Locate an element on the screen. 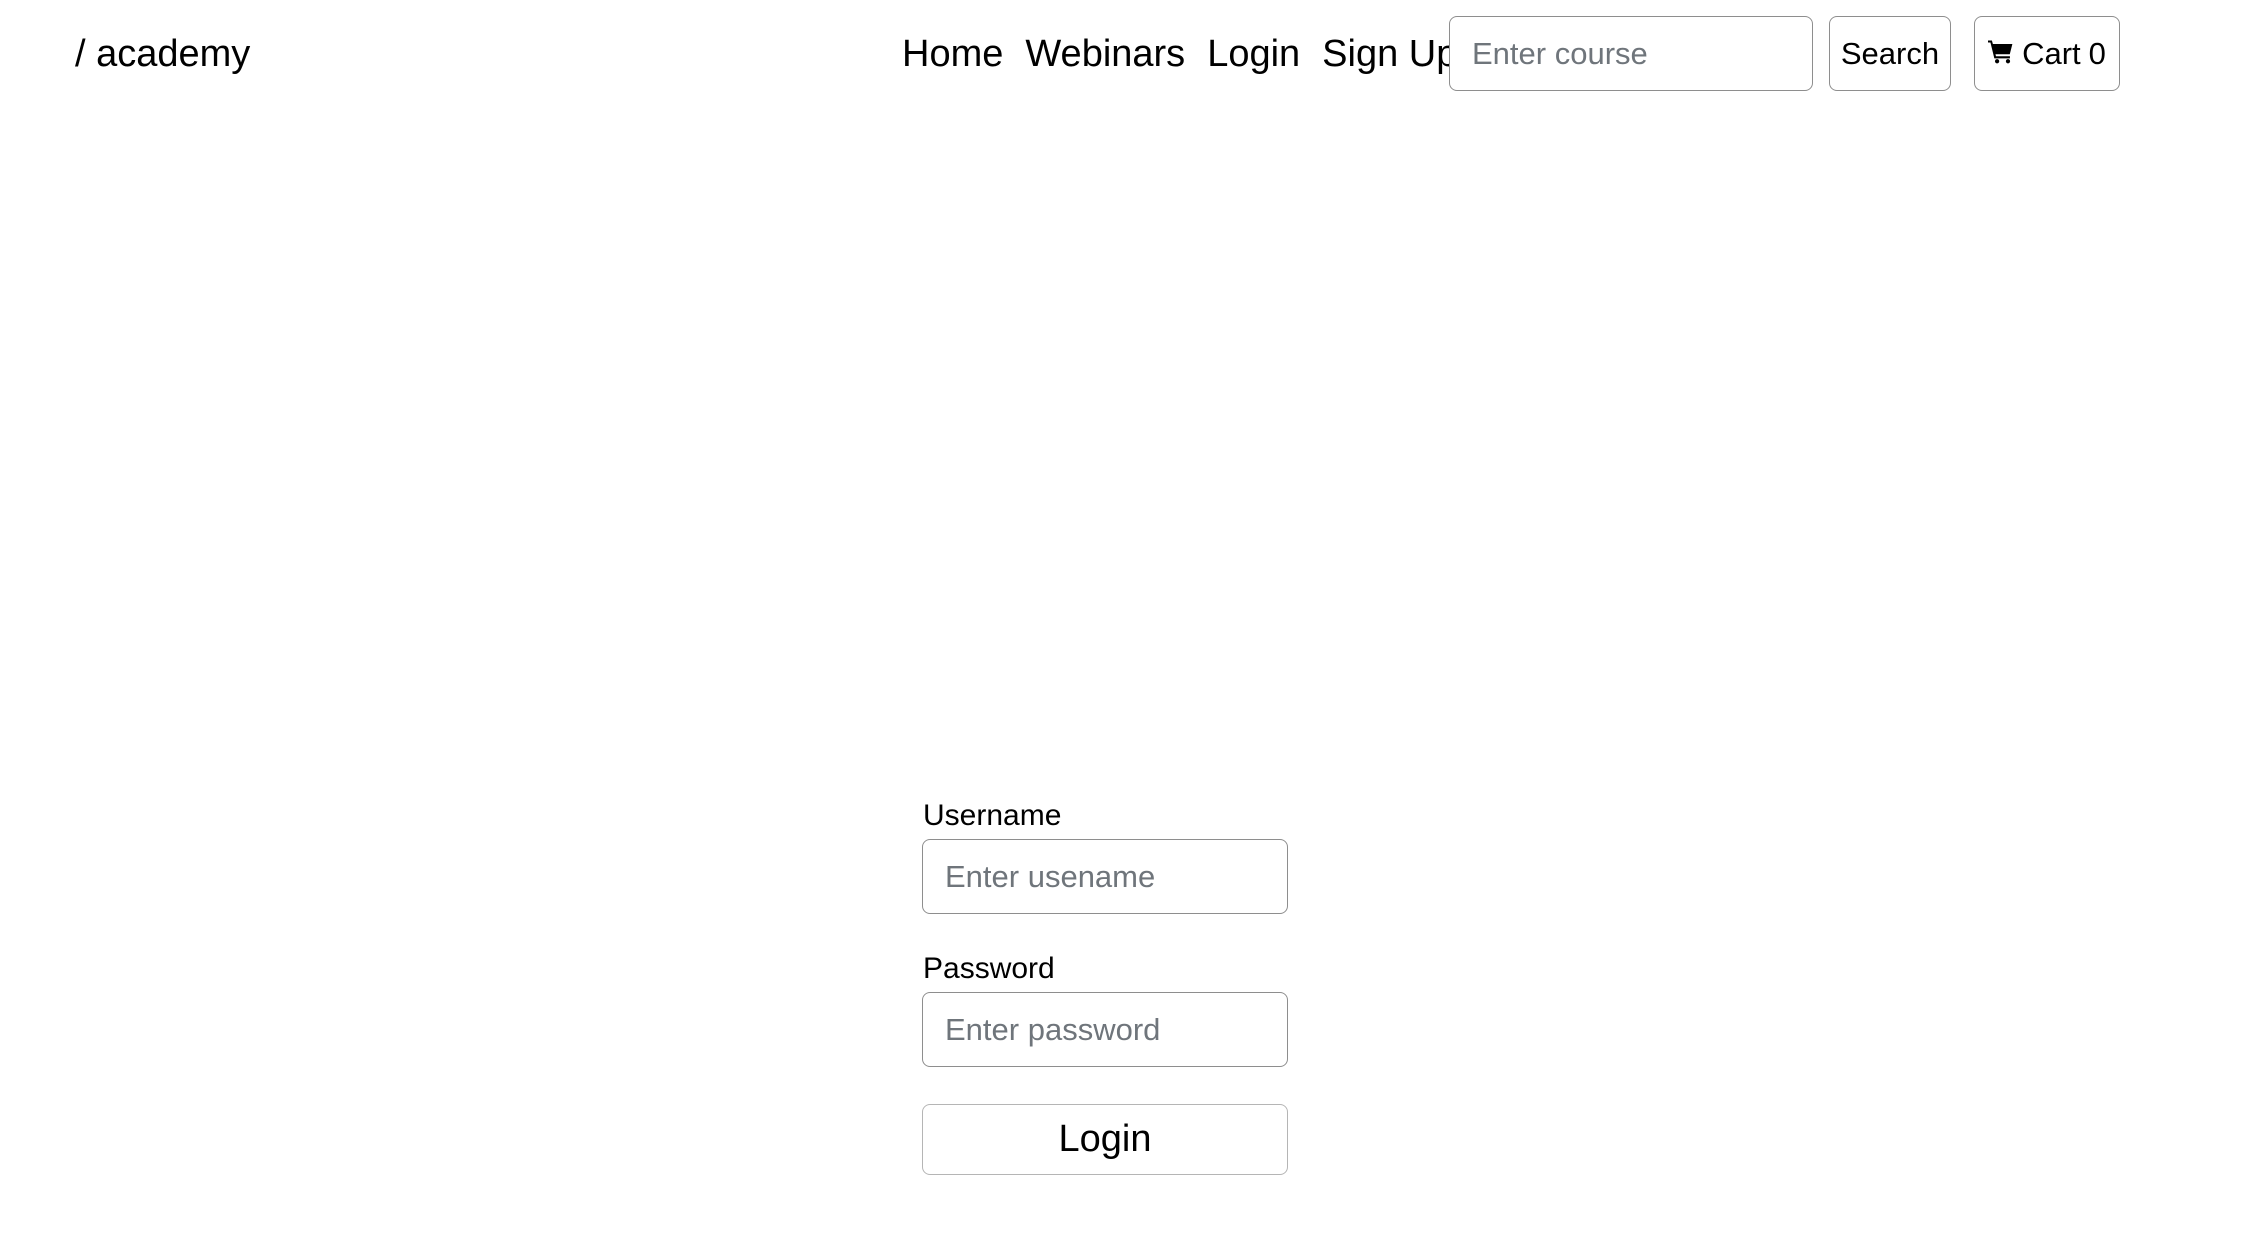 The height and width of the screenshot is (1244, 2260). username-group: Username is located at coordinates (1105, 855).